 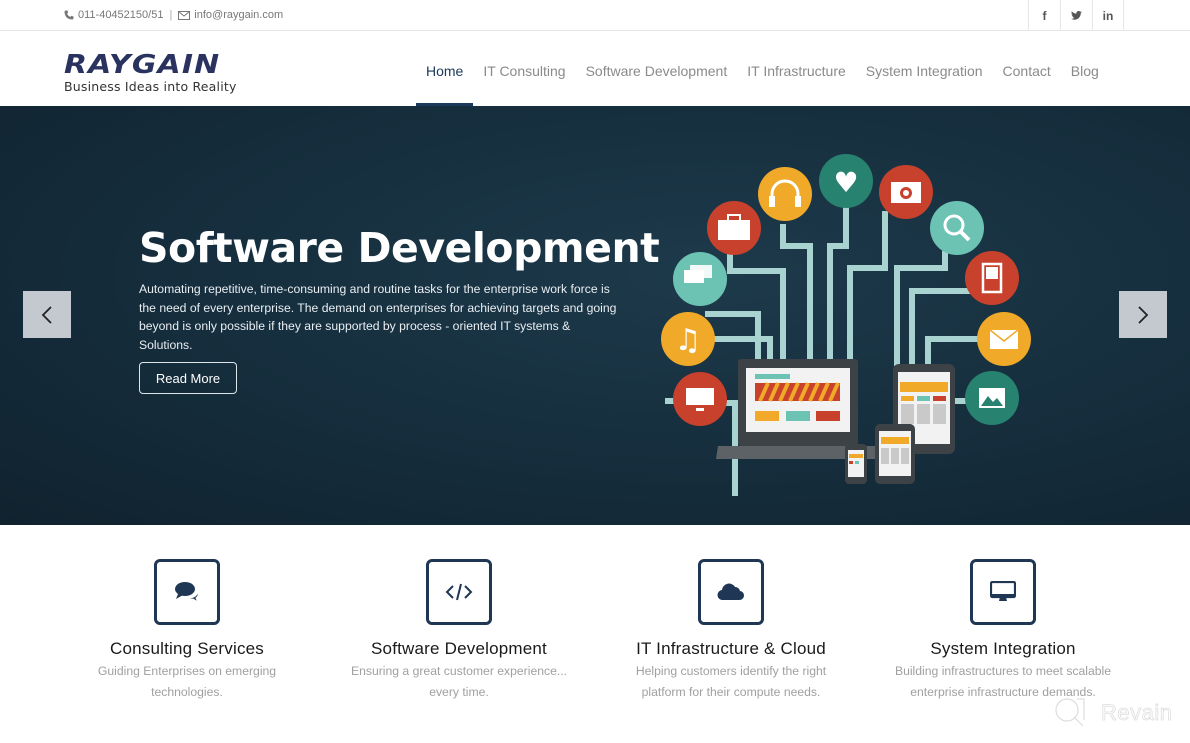 I want to click on service-description-line: every time., so click(x=459, y=691).